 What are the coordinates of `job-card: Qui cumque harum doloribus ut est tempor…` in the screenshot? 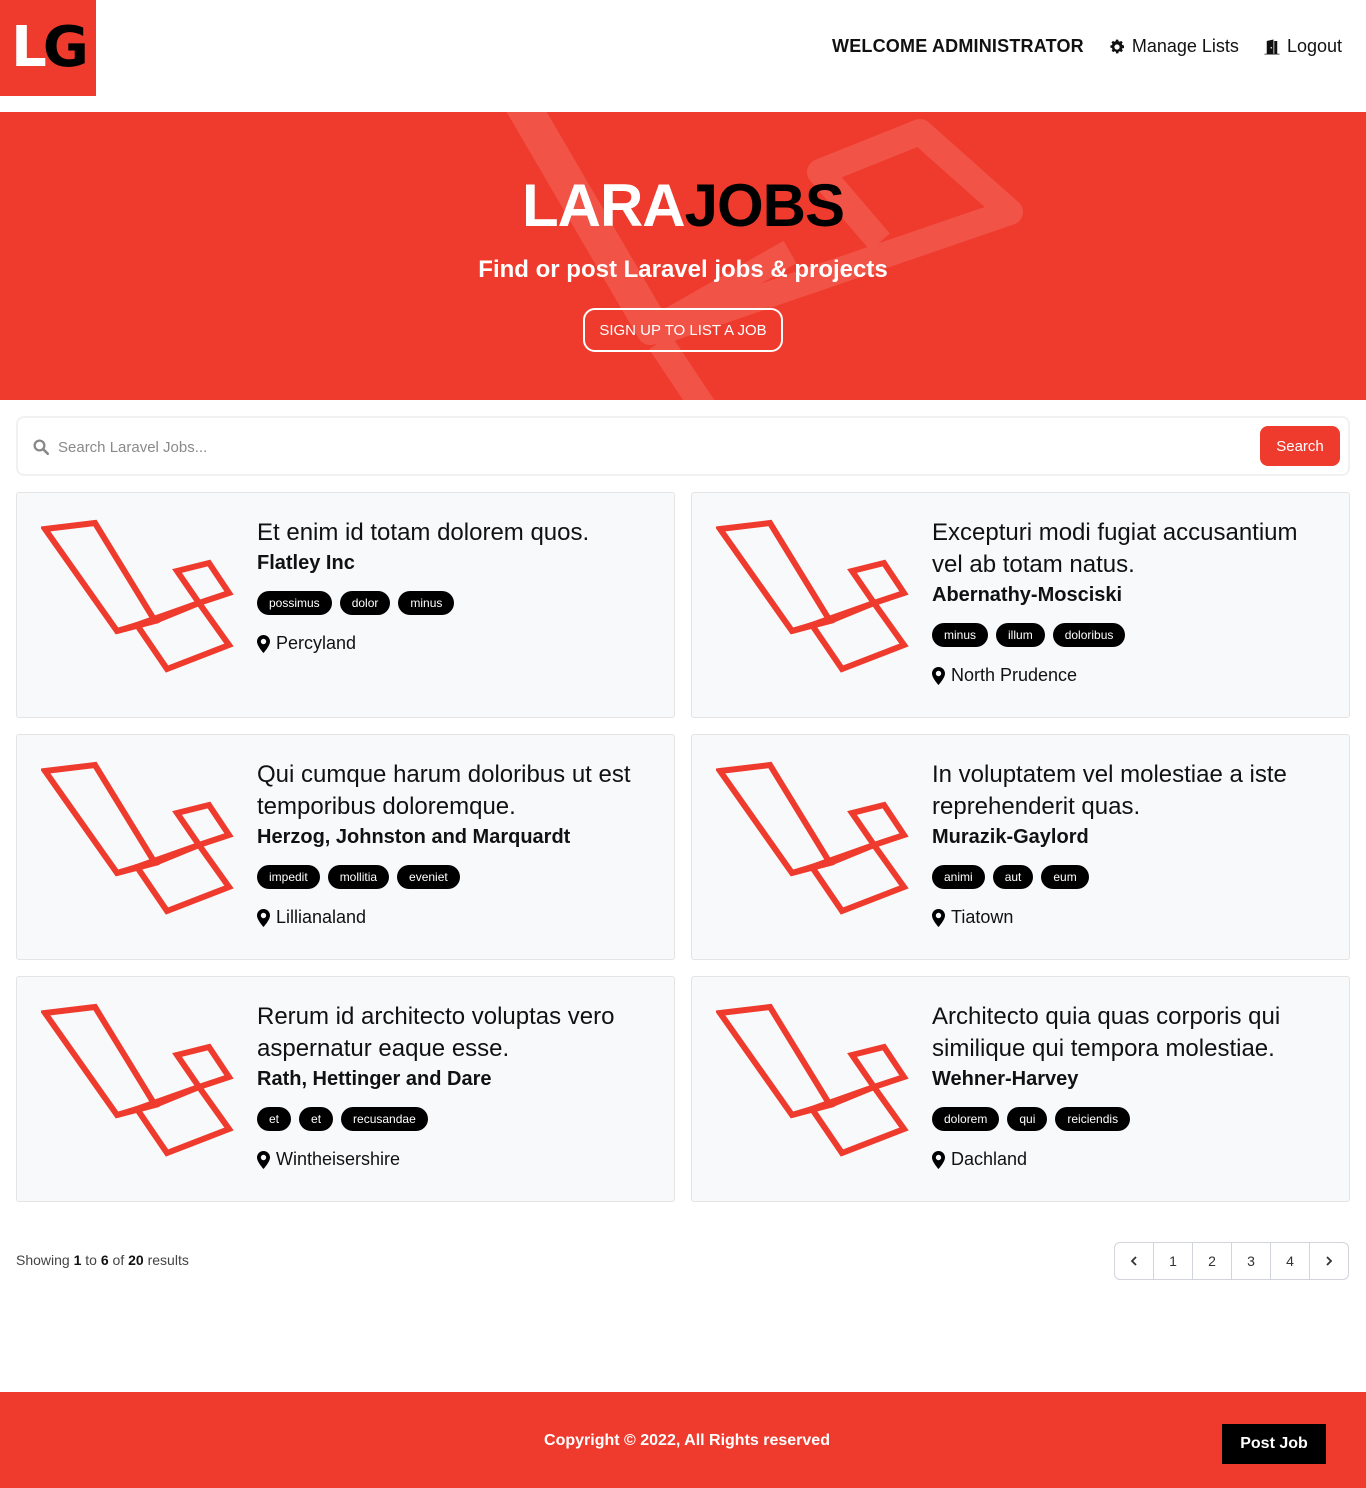 It's located at (345, 847).